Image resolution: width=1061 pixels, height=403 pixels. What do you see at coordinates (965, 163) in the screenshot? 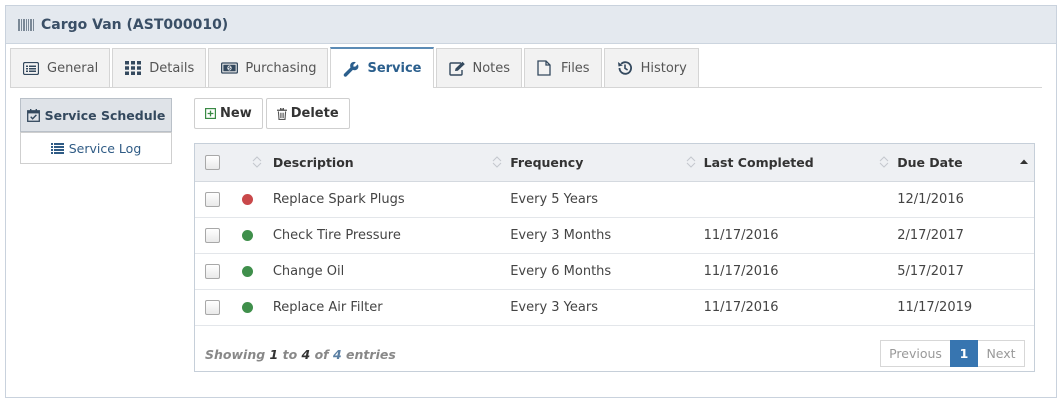
I see `column-header-due-date: Due Date` at bounding box center [965, 163].